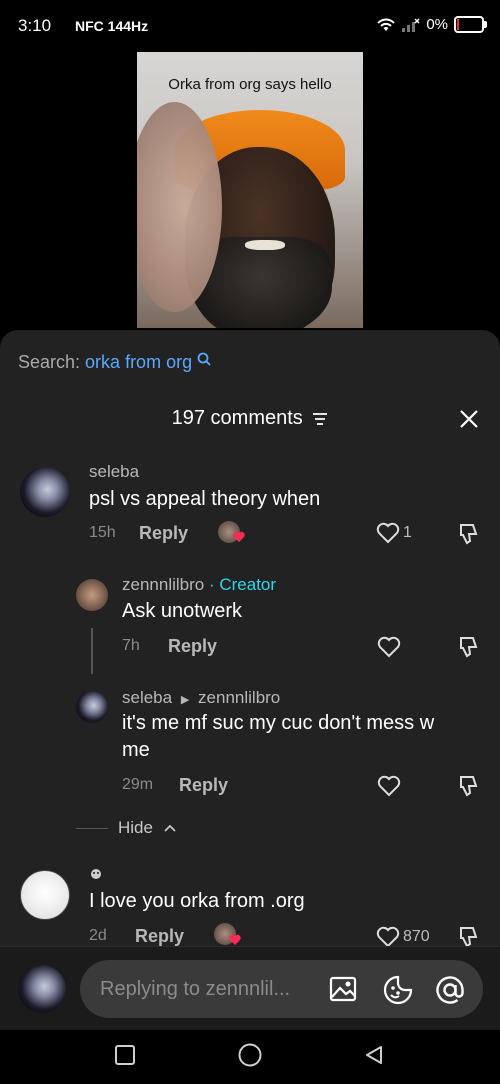 Image resolution: width=500 pixels, height=1084 pixels. What do you see at coordinates (265, 245) in the screenshot?
I see `video-figure-teeth` at bounding box center [265, 245].